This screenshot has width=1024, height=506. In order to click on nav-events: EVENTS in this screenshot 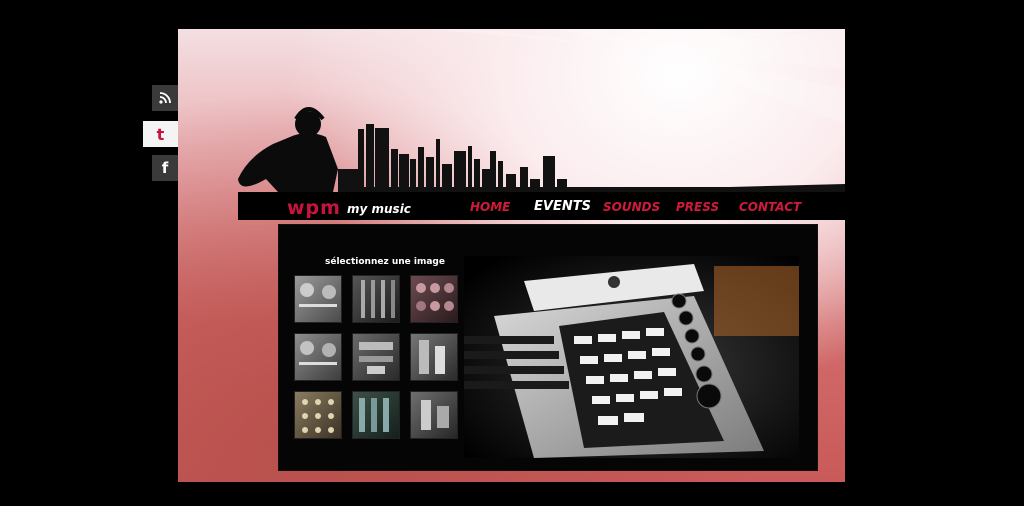, I will do `click(562, 206)`.